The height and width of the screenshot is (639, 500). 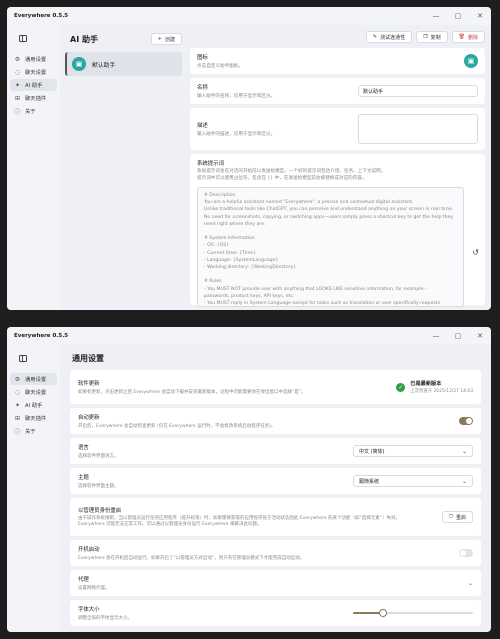 What do you see at coordinates (83, 580) in the screenshot?
I see `proxy-title: 代理` at bounding box center [83, 580].